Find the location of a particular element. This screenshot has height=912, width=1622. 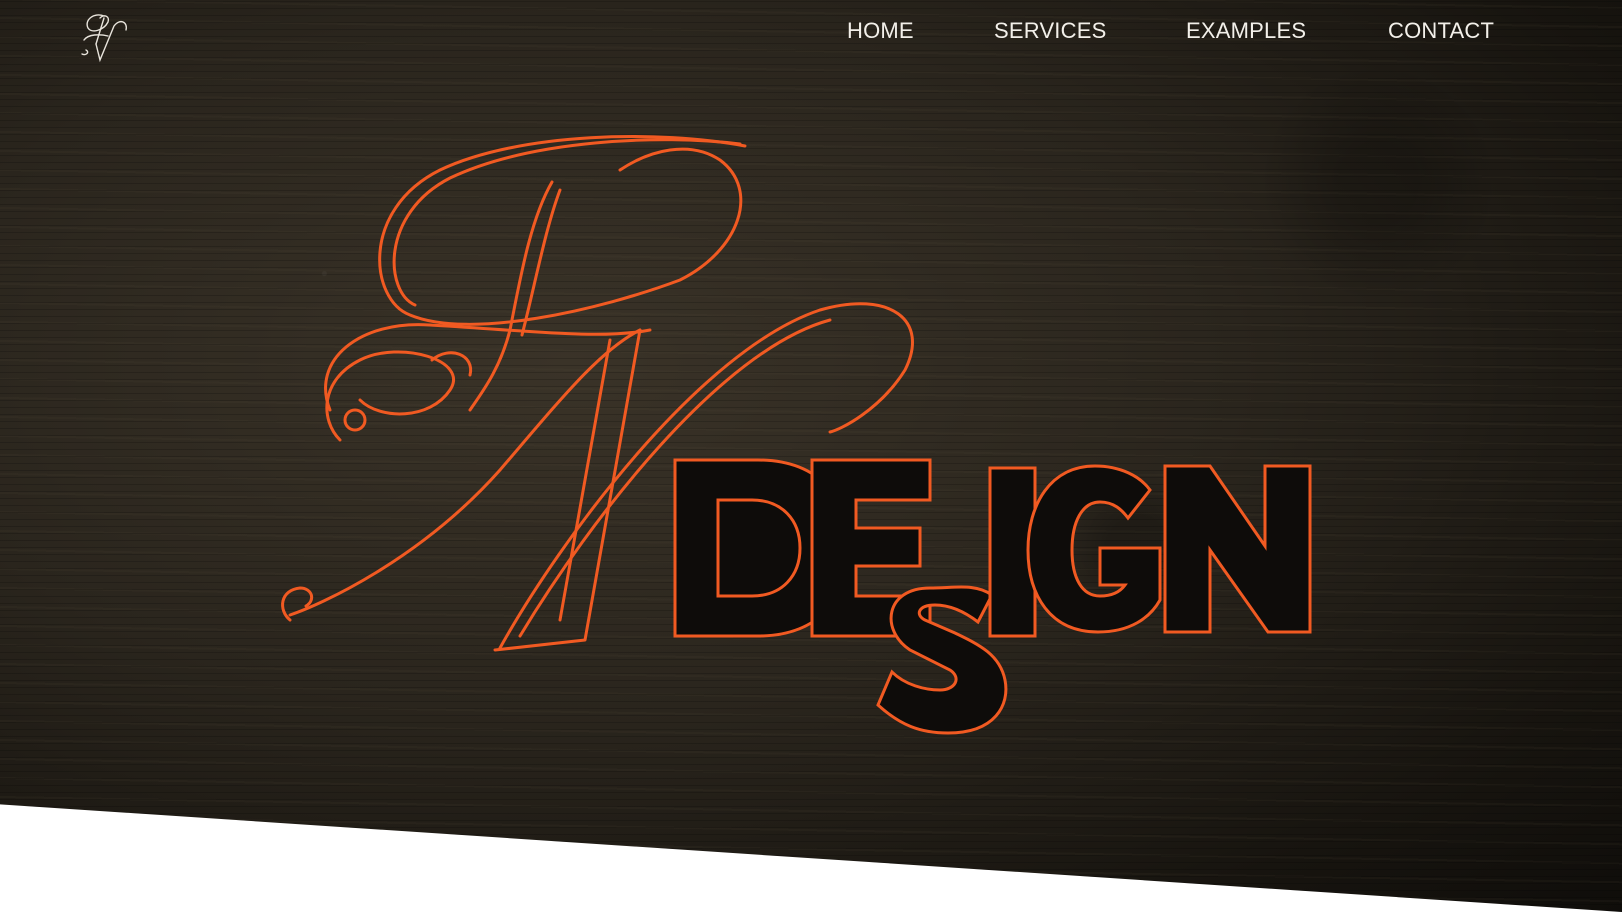

design-wordmark is located at coordinates (992, 596).